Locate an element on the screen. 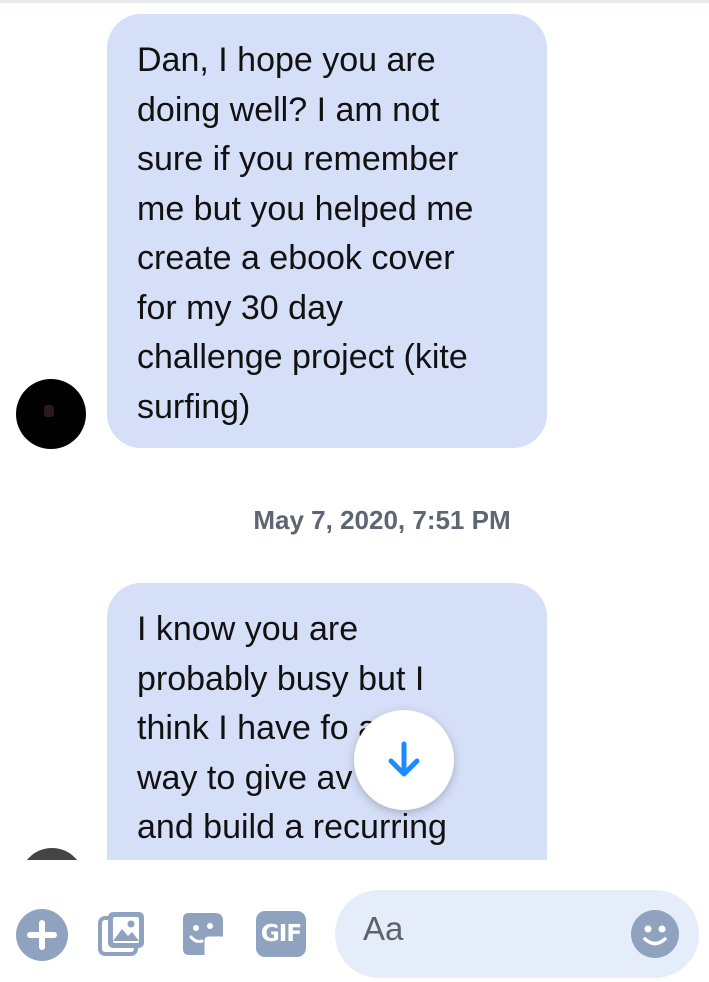 The image size is (709, 982). arrow-down-icon is located at coordinates (404, 759).